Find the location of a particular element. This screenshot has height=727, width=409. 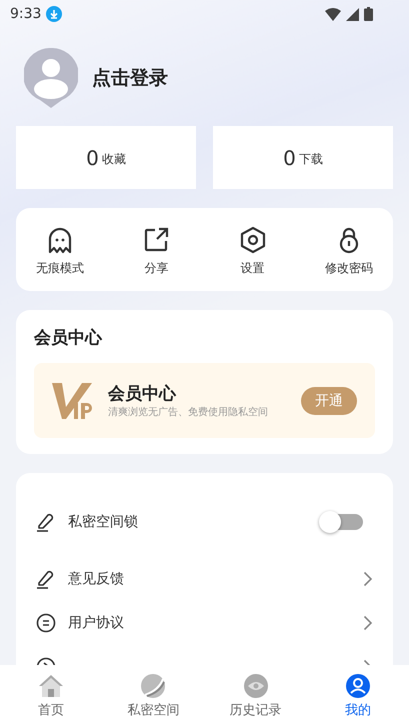

signal-icon is located at coordinates (352, 14).